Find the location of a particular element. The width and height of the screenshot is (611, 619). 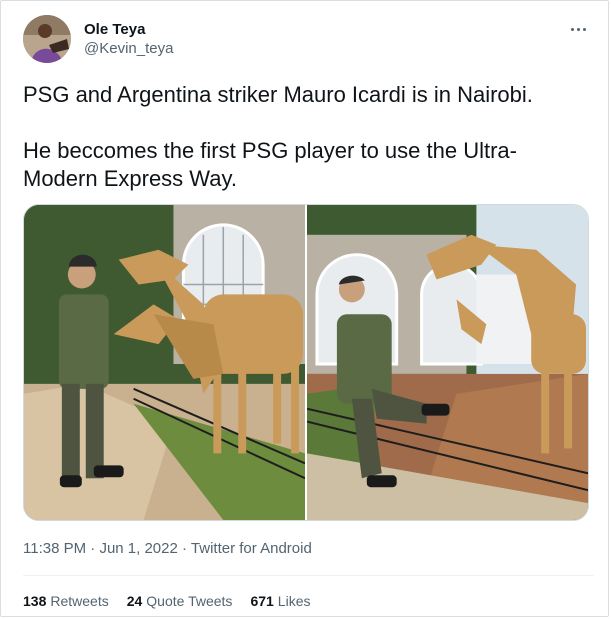

tweet-source: Twitter for Android is located at coordinates (251, 548).